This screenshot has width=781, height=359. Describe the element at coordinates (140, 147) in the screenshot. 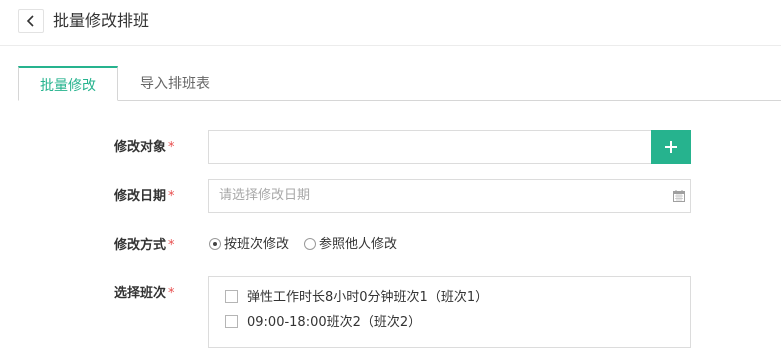

I see `target-label-text: 修改对象` at that location.